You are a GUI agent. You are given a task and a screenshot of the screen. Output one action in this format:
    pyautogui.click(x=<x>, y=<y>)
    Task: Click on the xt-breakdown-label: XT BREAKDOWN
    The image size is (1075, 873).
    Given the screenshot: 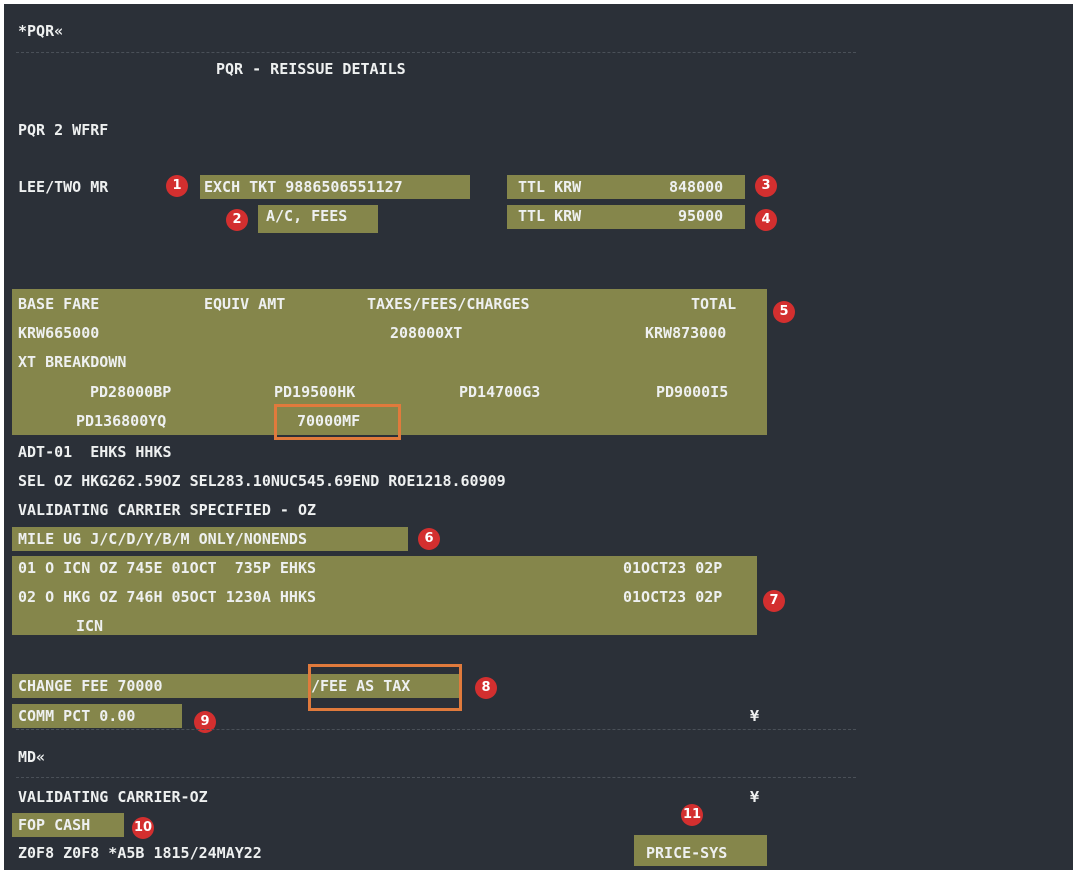 What is the action you would take?
    pyautogui.click(x=72, y=362)
    